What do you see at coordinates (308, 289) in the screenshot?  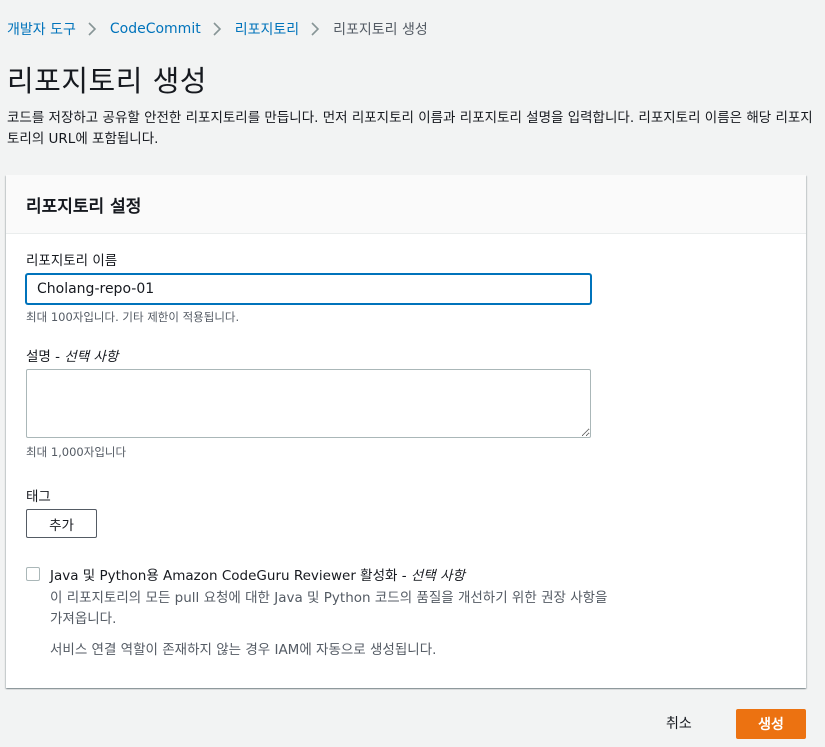 I see `repository-name-input` at bounding box center [308, 289].